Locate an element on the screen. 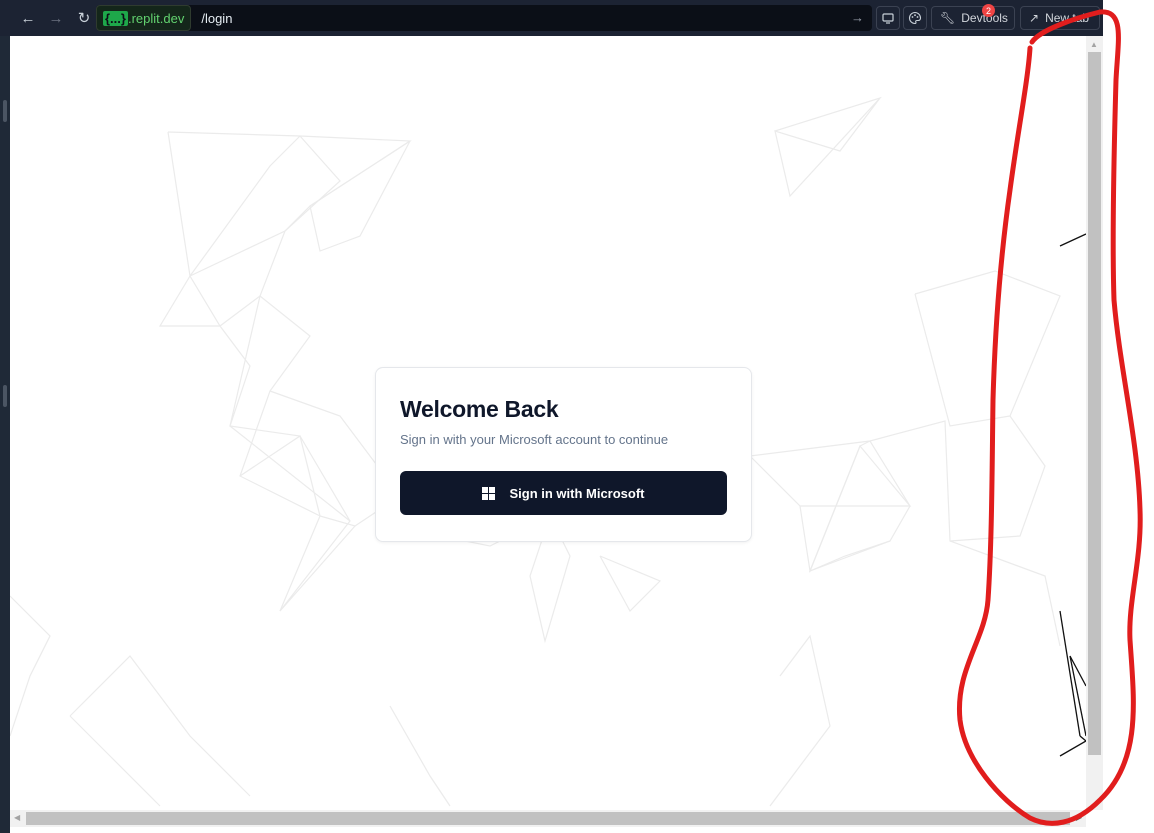 The width and height of the screenshot is (1154, 833). url-path: /login is located at coordinates (216, 18).